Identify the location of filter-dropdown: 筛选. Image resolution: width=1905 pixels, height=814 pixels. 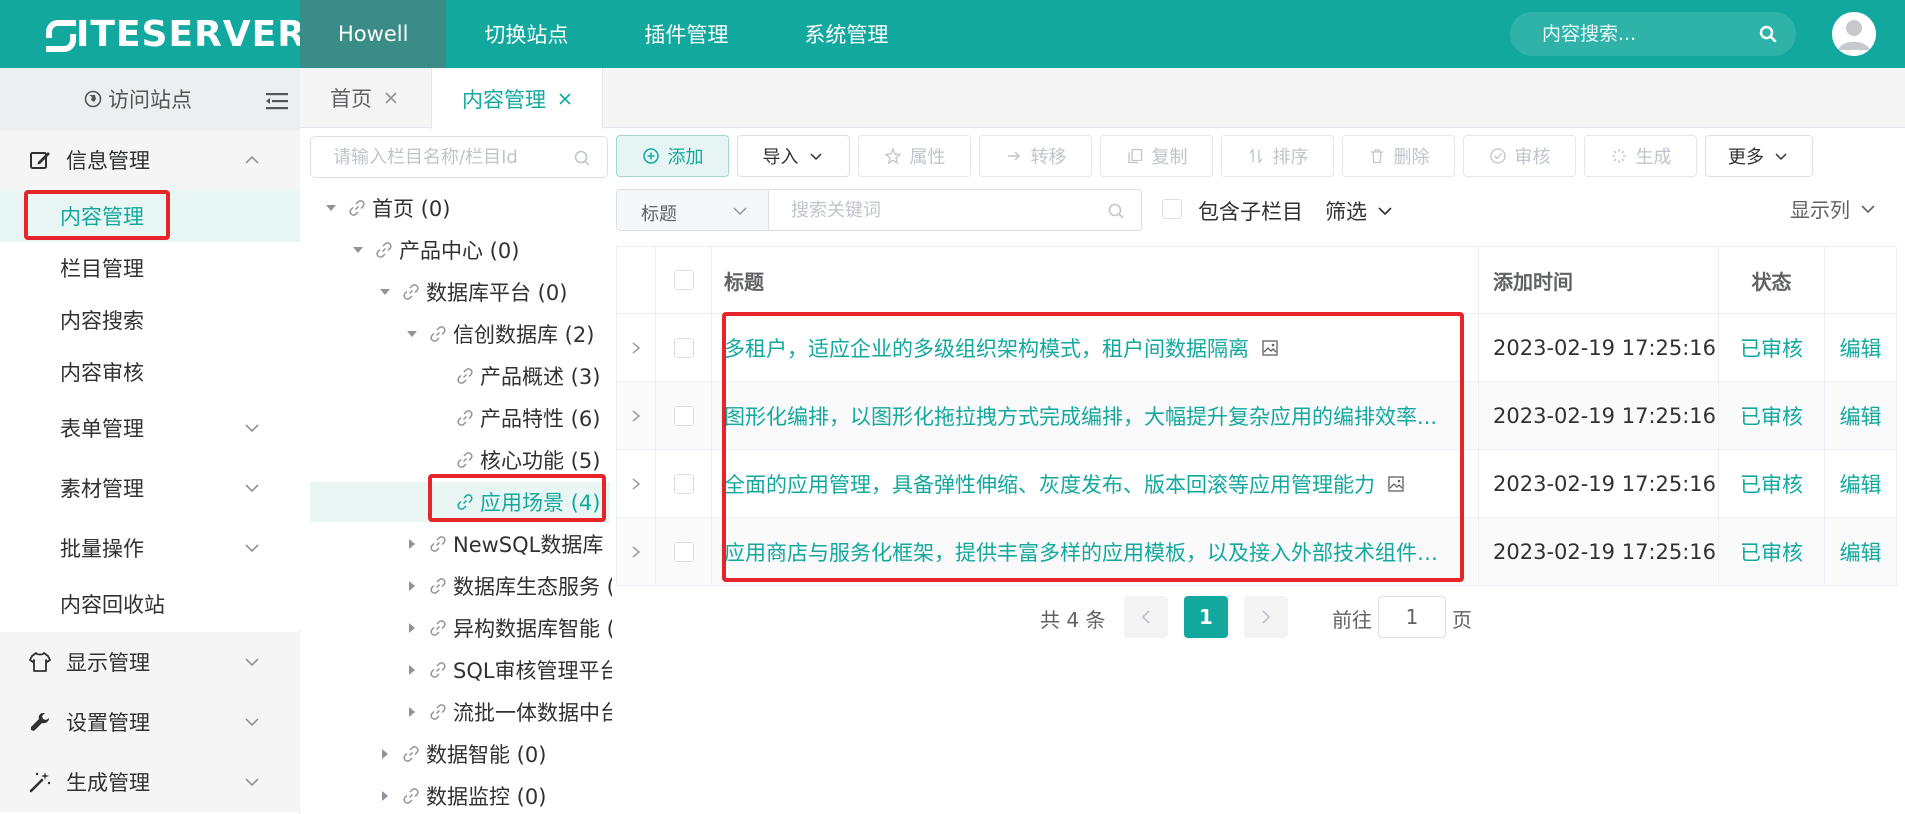
(1359, 211).